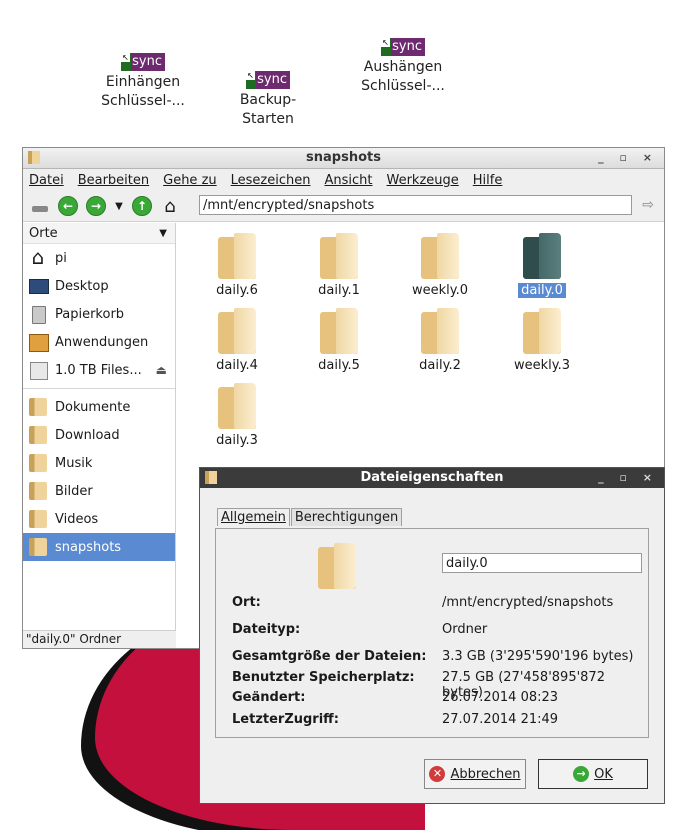 The image size is (692, 830). Describe the element at coordinates (440, 365) in the screenshot. I see `folder-name: daily.2` at that location.